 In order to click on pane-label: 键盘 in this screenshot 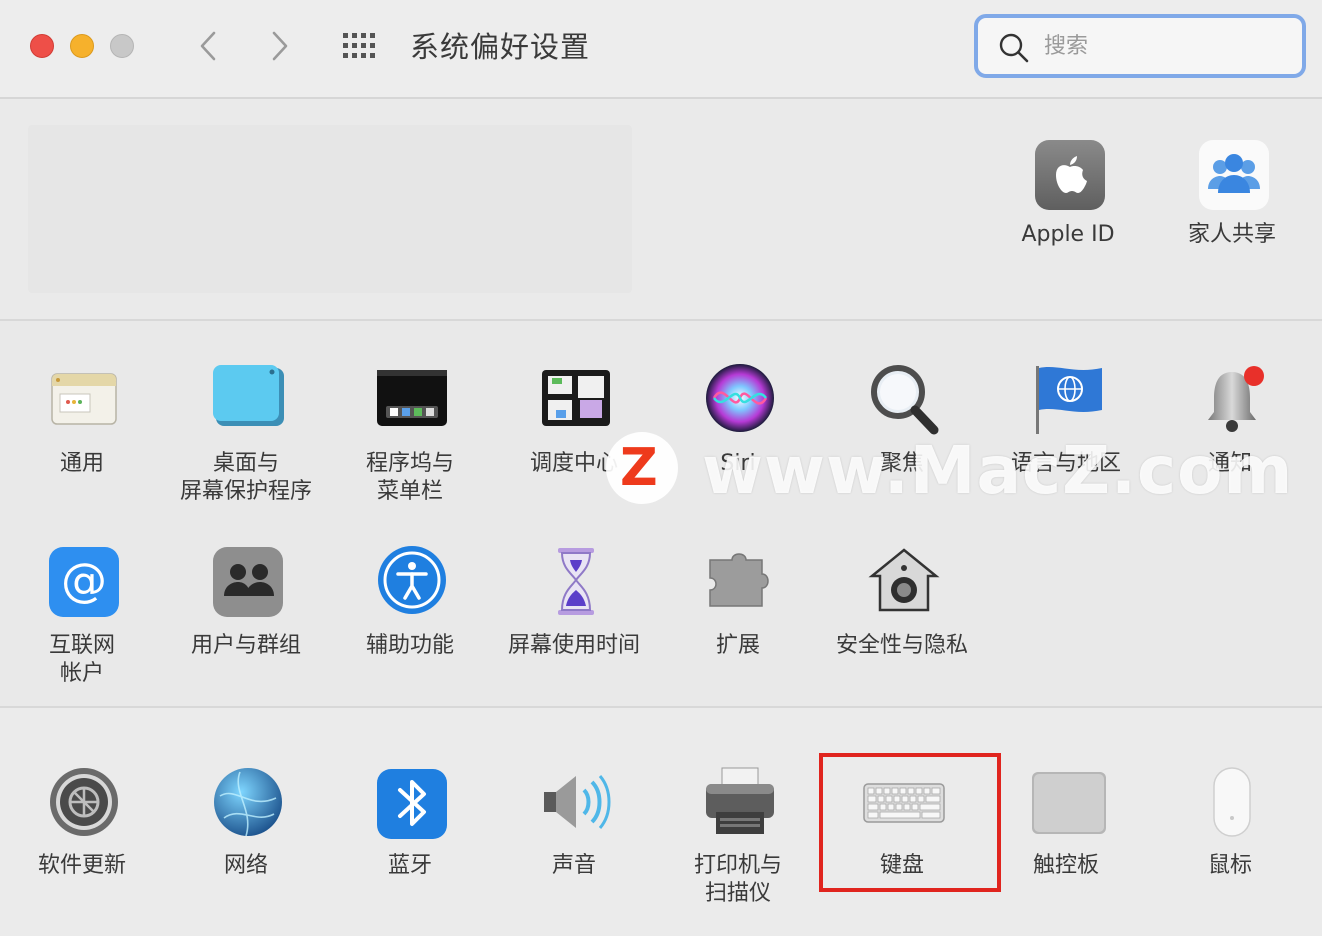, I will do `click(901, 865)`.